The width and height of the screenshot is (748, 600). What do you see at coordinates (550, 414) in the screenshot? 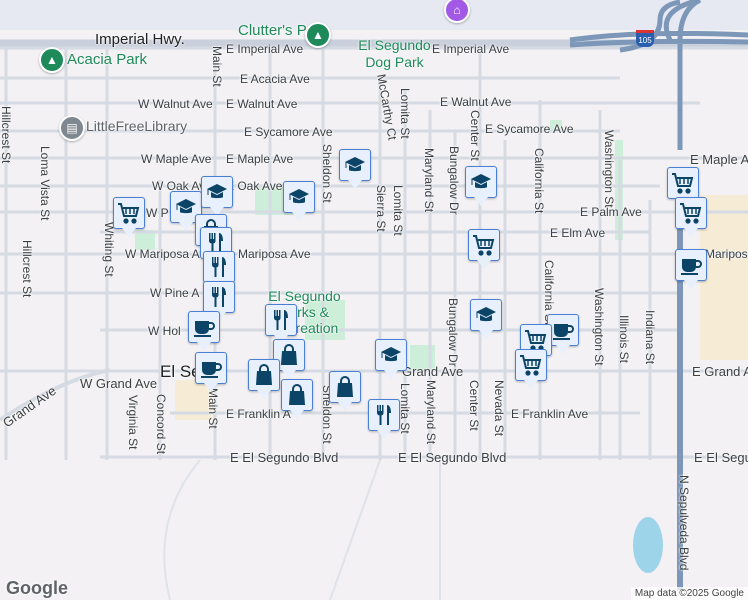
I see `street-label: E Franklin Ave` at bounding box center [550, 414].